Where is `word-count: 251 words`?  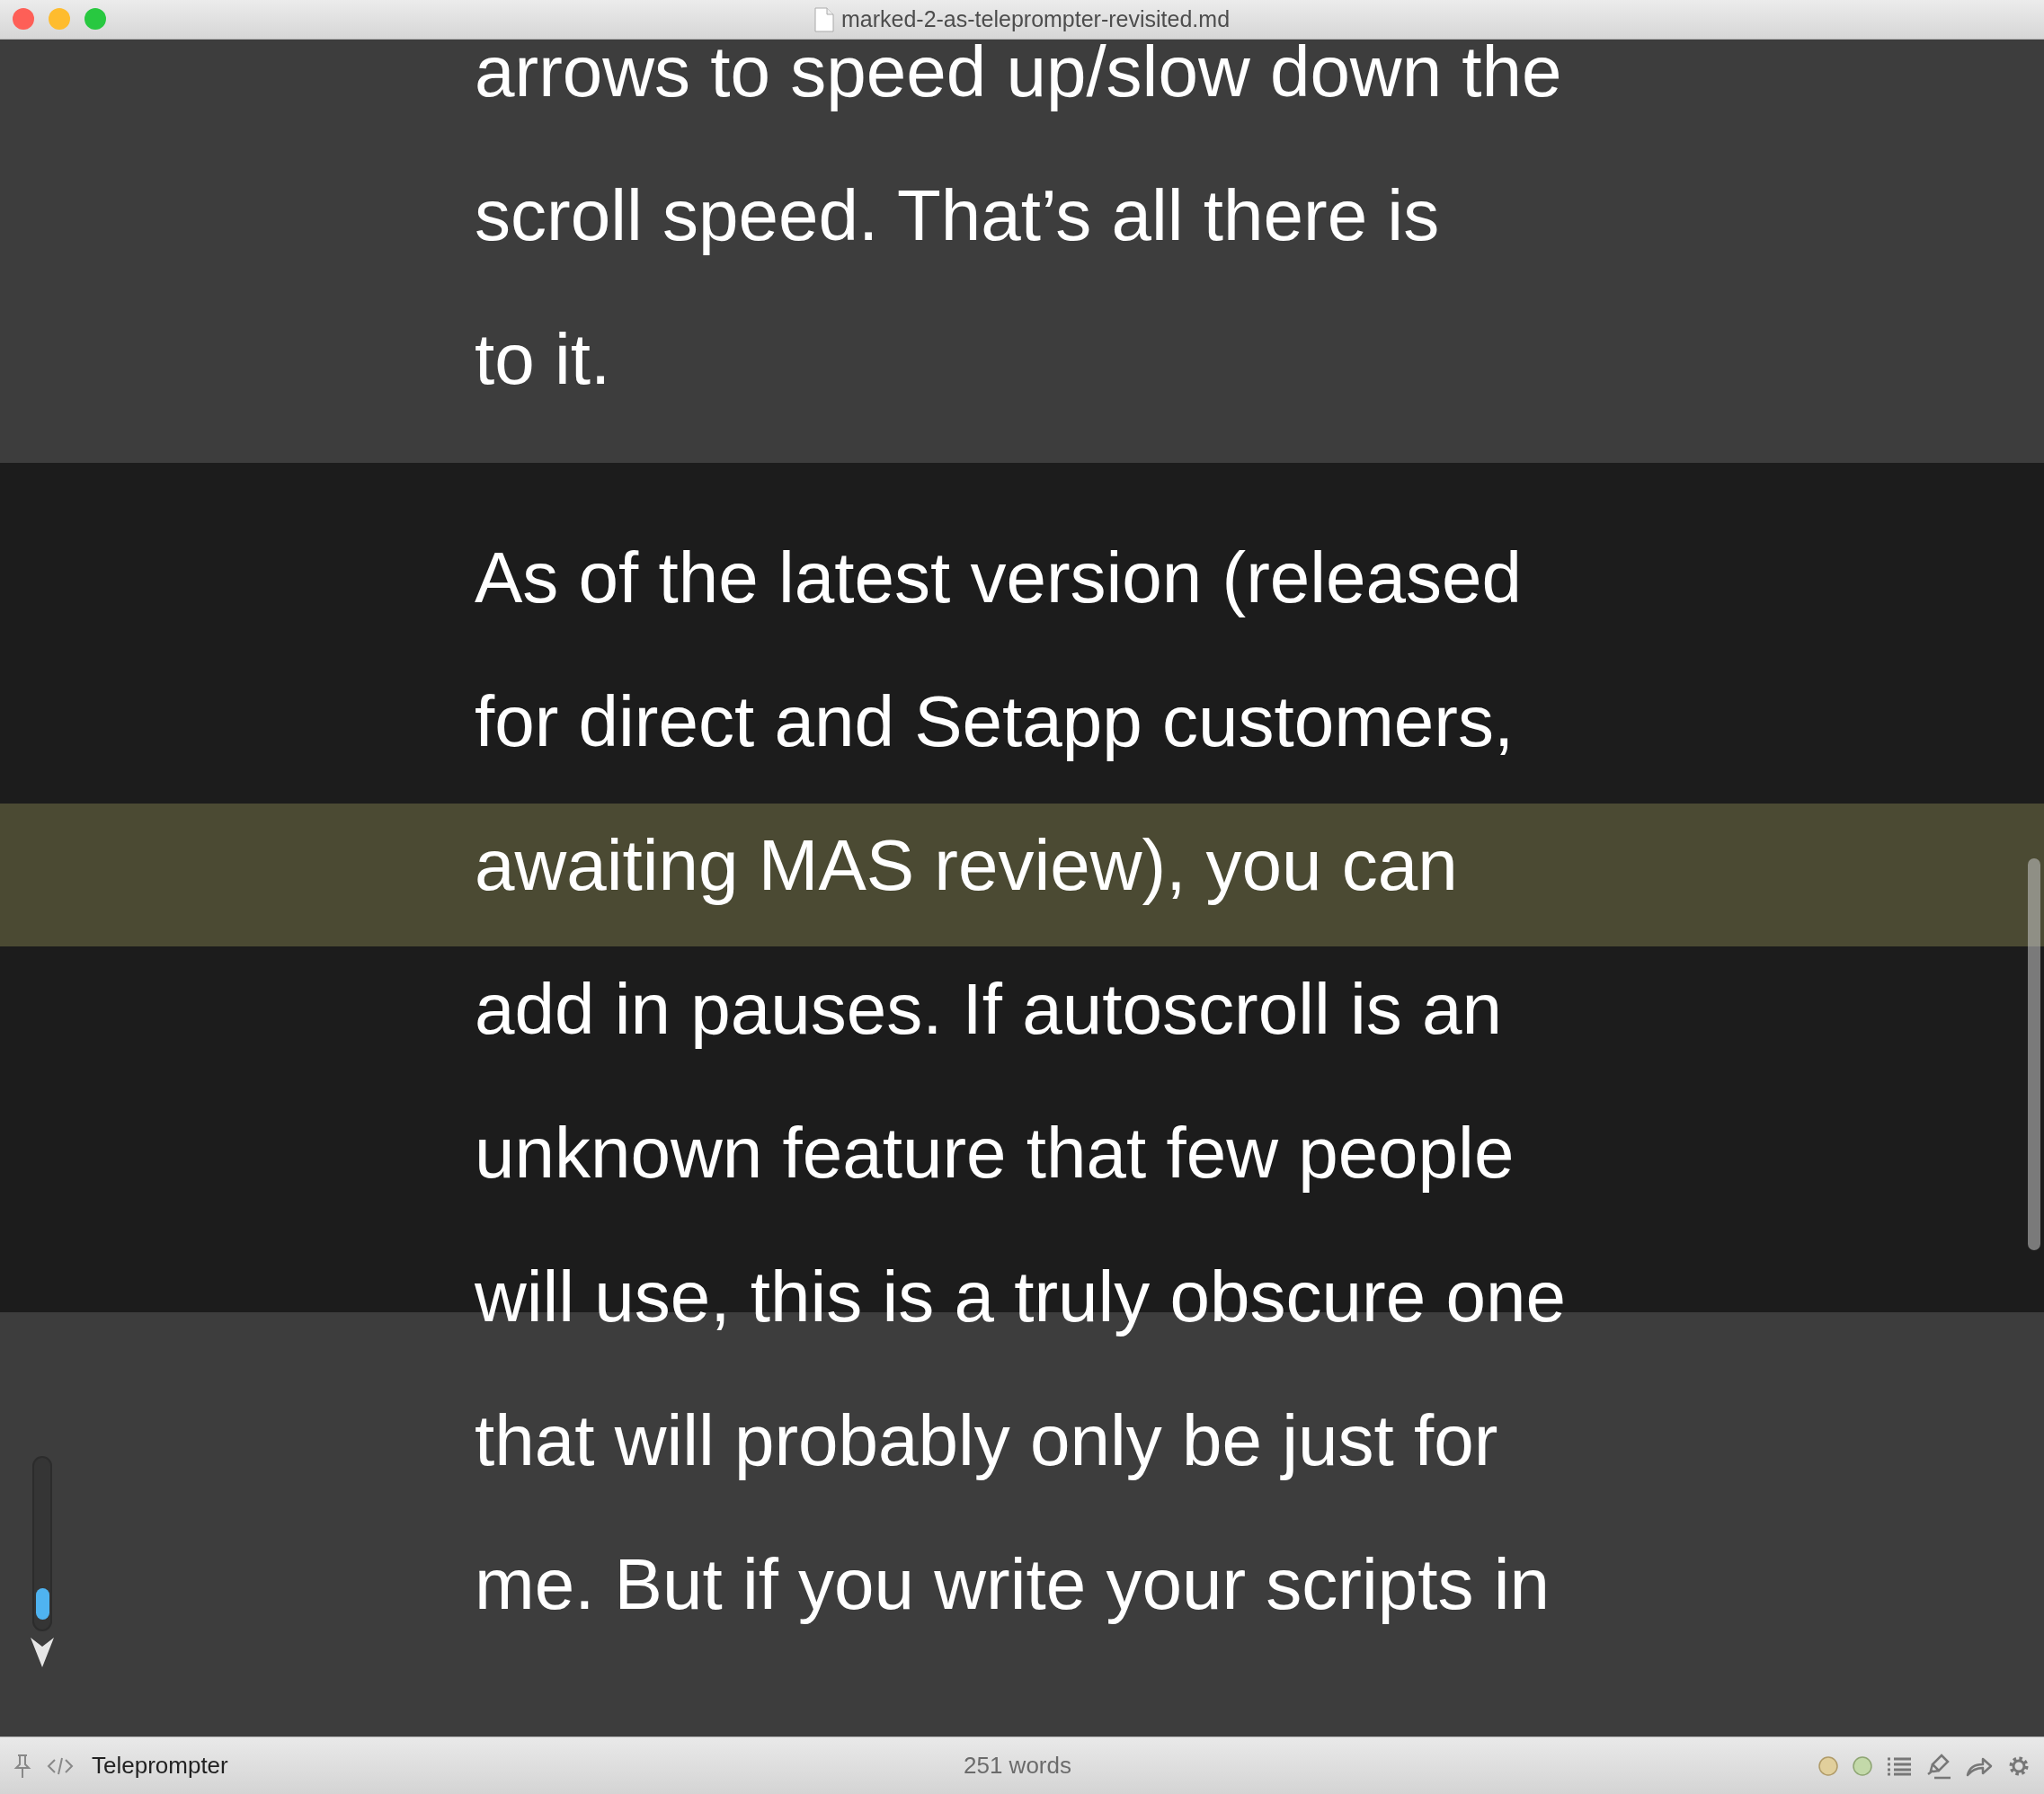 word-count: 251 words is located at coordinates (1017, 1766).